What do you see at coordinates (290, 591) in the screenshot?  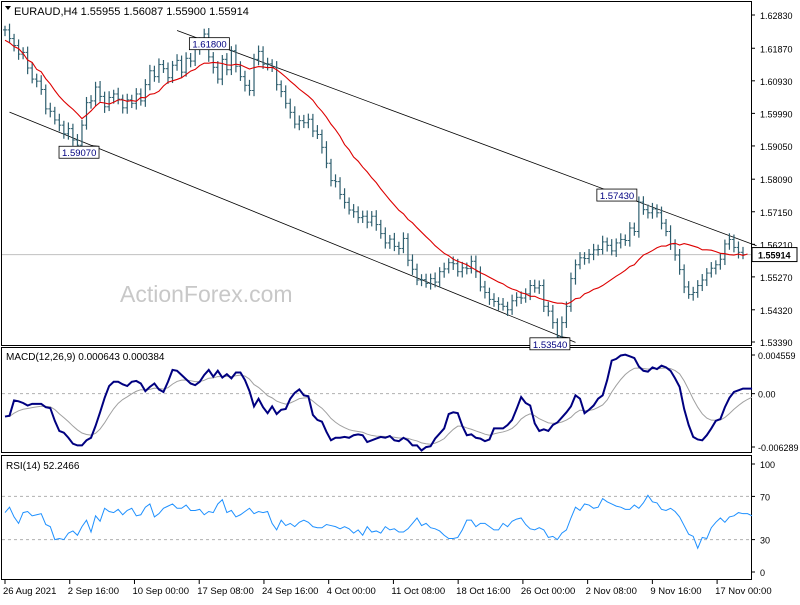 I see `time-tick-label: 24 Sep 16:00` at bounding box center [290, 591].